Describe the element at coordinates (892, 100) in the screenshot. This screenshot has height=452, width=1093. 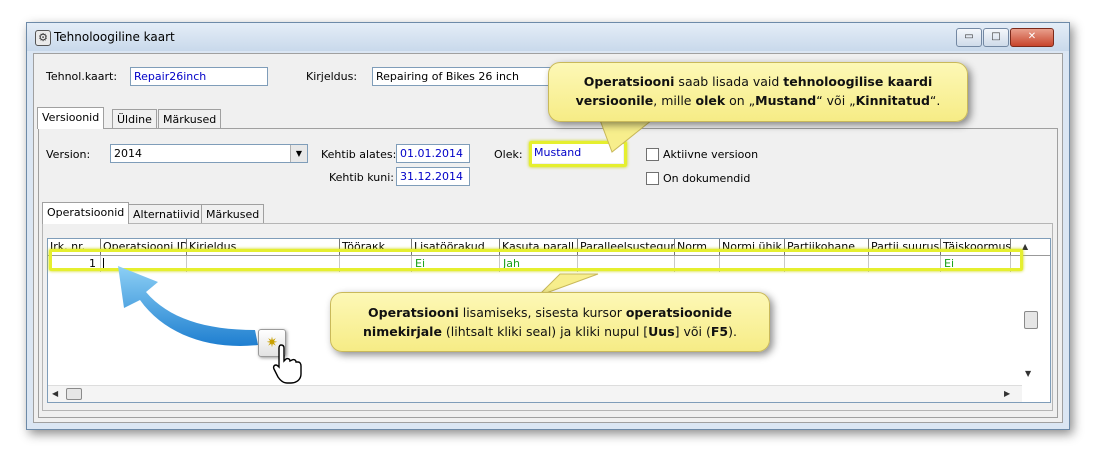
I see `callout-top-text-10: Kinnitatud` at that location.